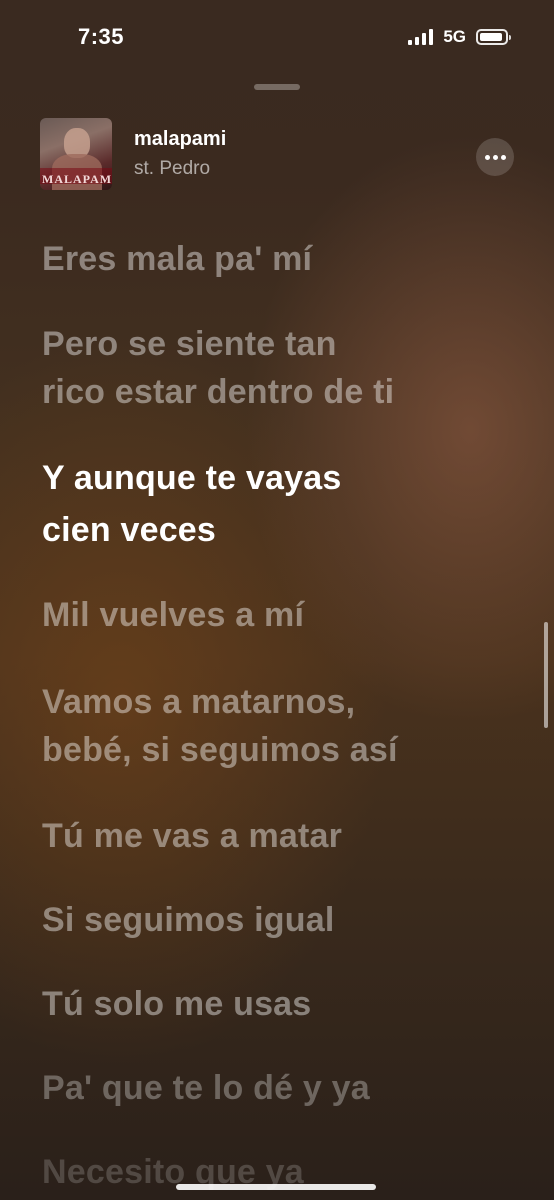  I want to click on track-title: malapami, so click(180, 139).